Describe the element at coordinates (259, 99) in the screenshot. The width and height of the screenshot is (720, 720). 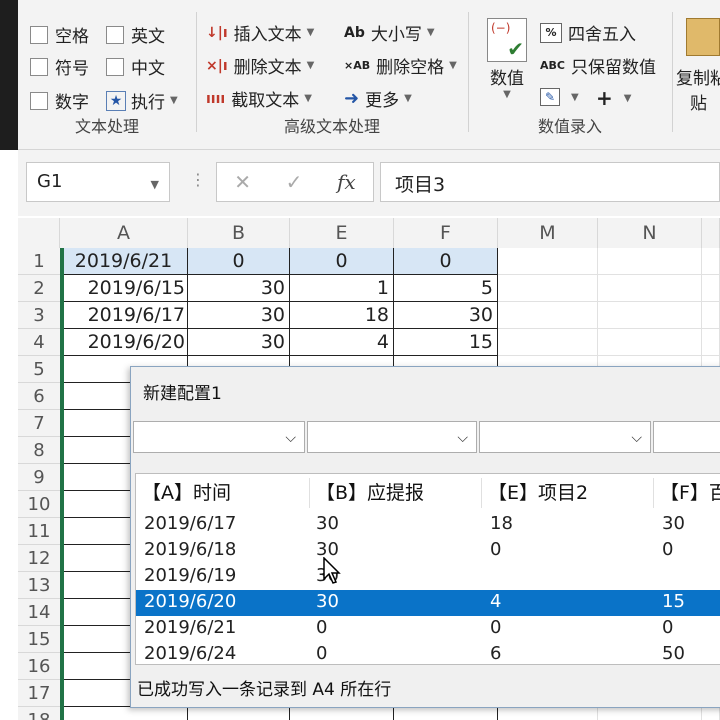
I see `extract-text-button: ıııı 截取文本 ▼` at that location.